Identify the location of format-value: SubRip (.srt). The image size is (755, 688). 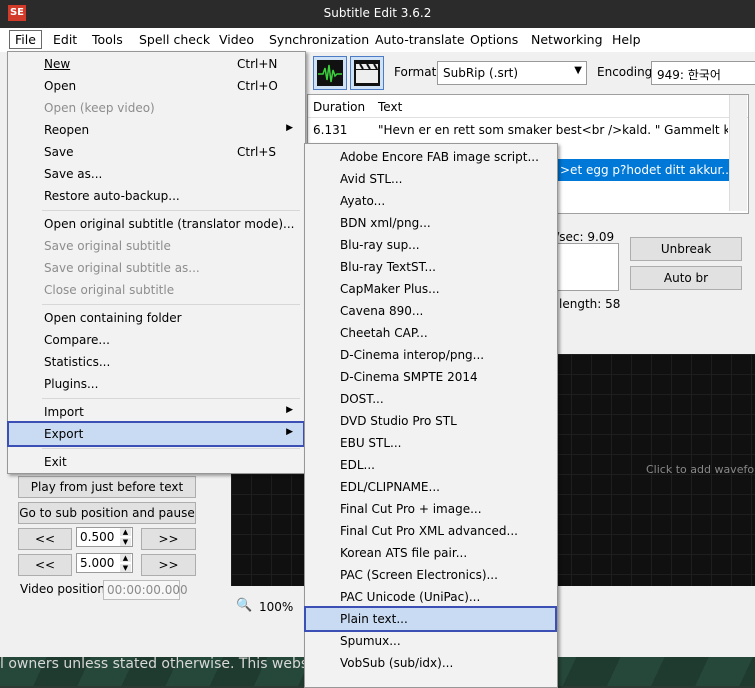
(481, 73).